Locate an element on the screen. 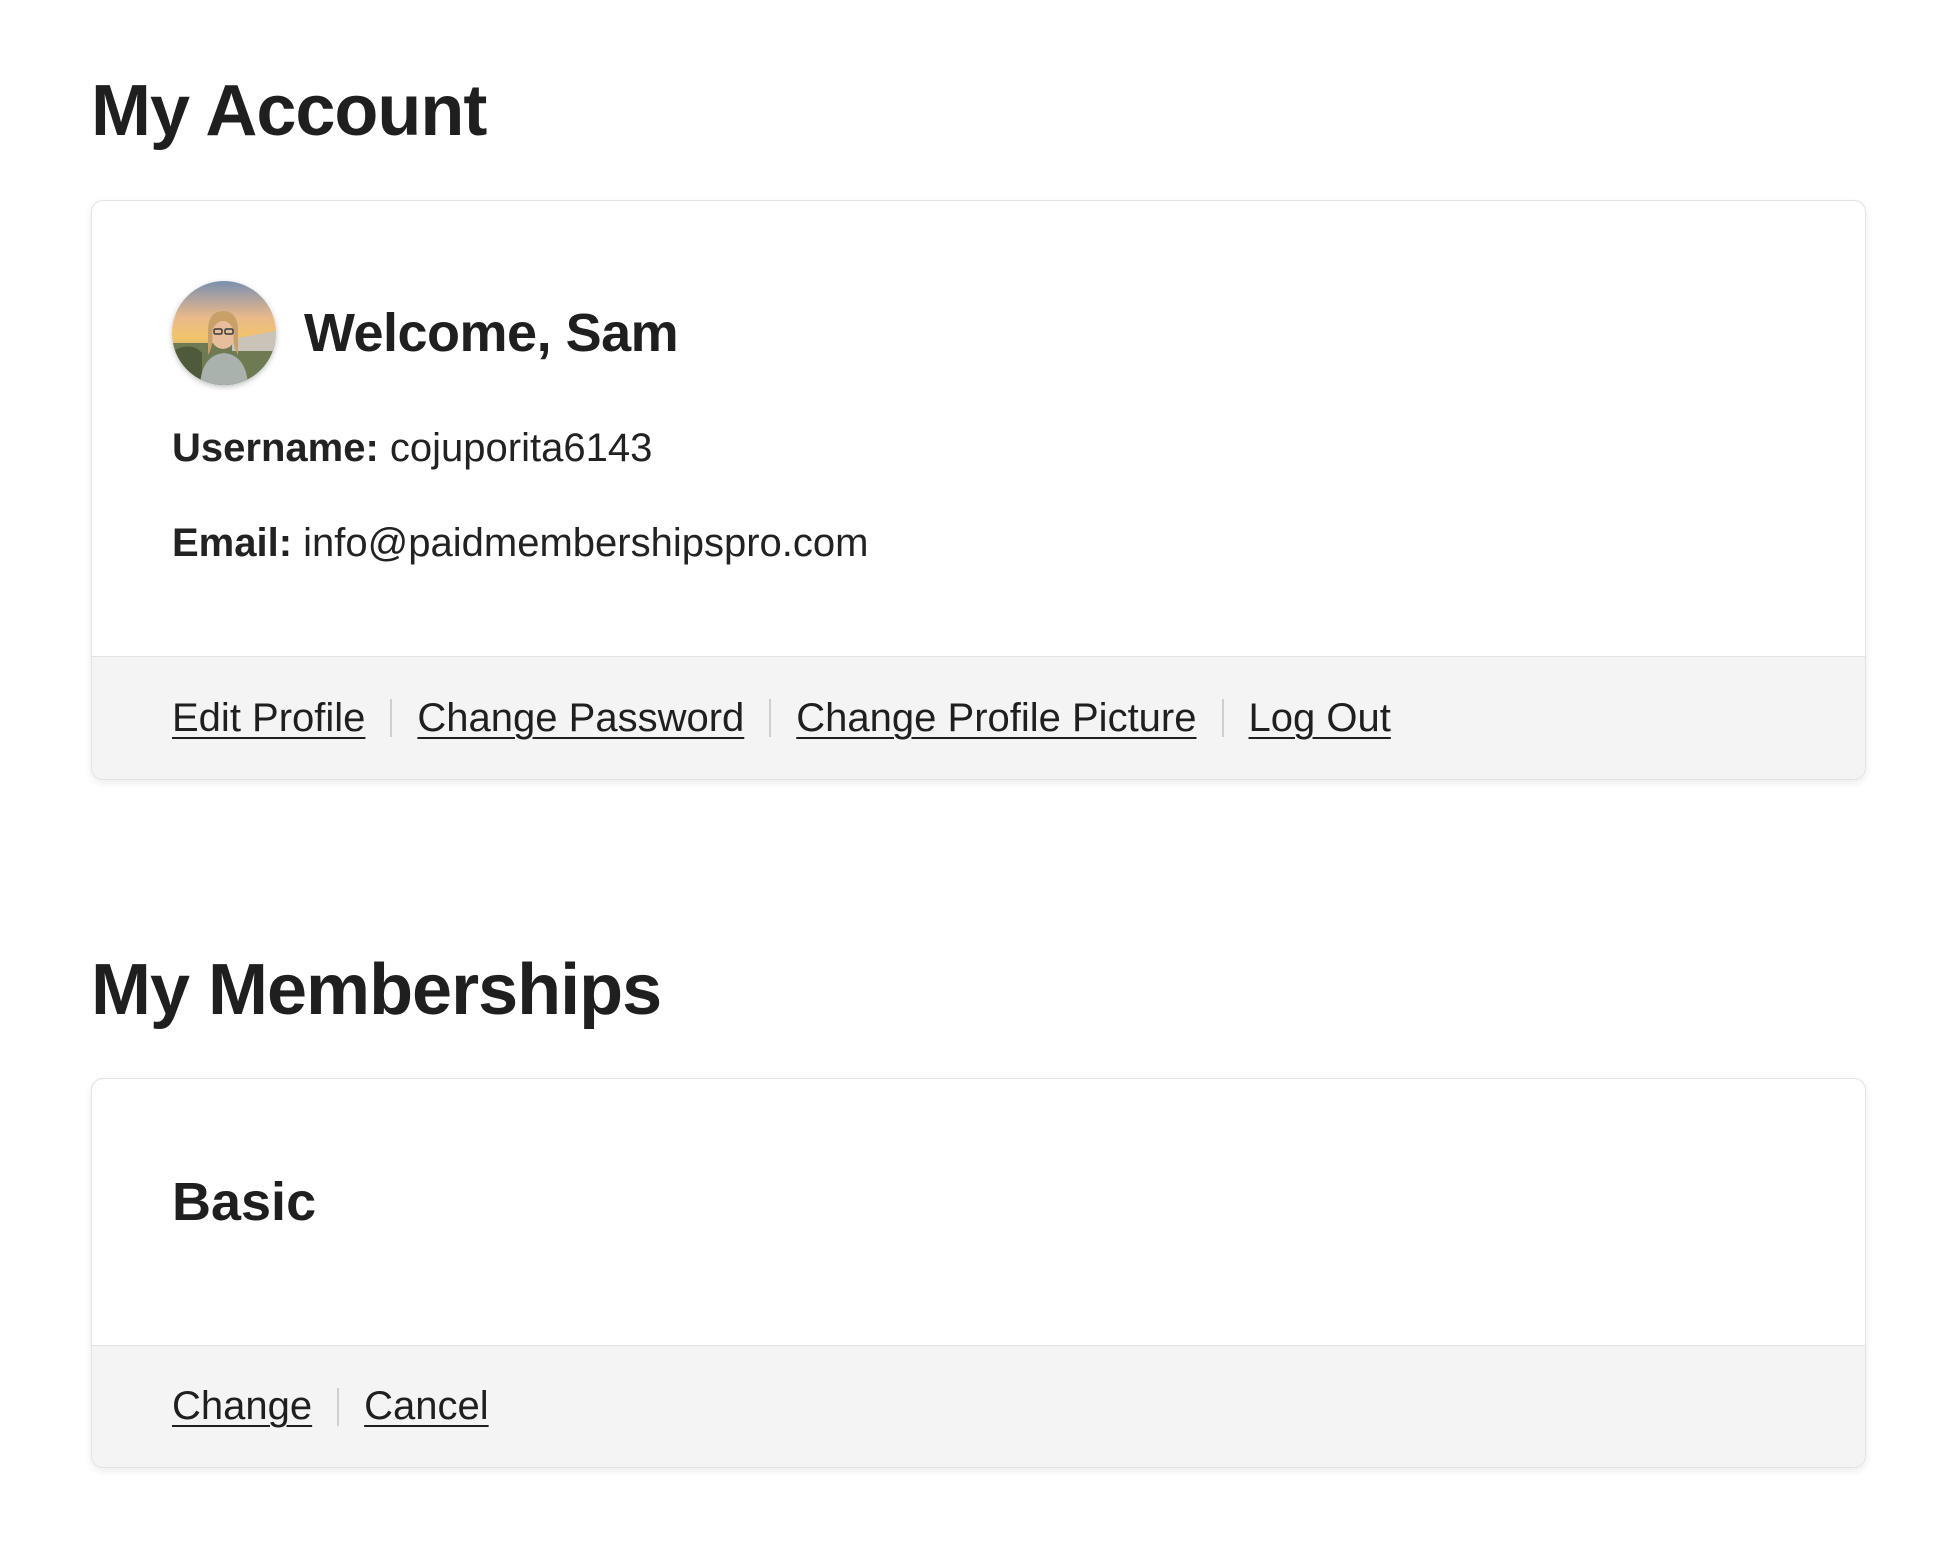  username-value: cojuporita6143 is located at coordinates (521, 448).